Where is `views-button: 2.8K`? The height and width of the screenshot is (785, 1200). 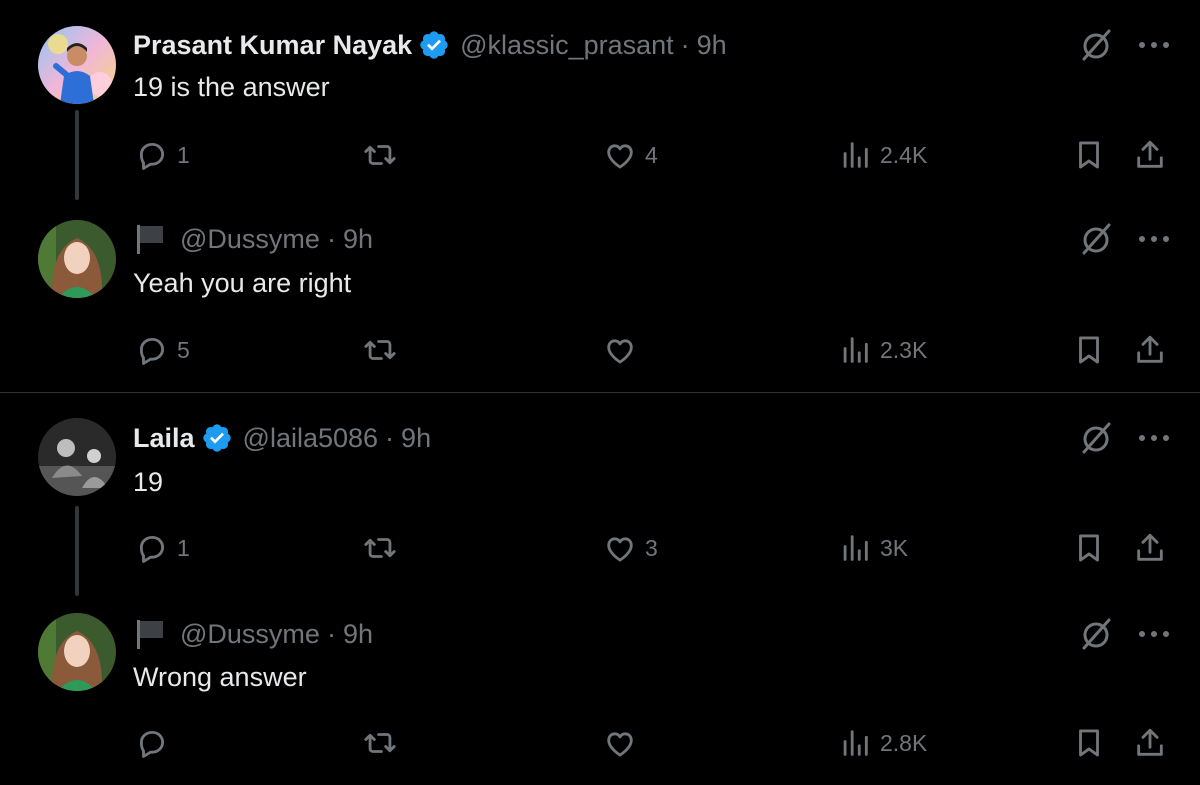 views-button: 2.8K is located at coordinates (882, 743).